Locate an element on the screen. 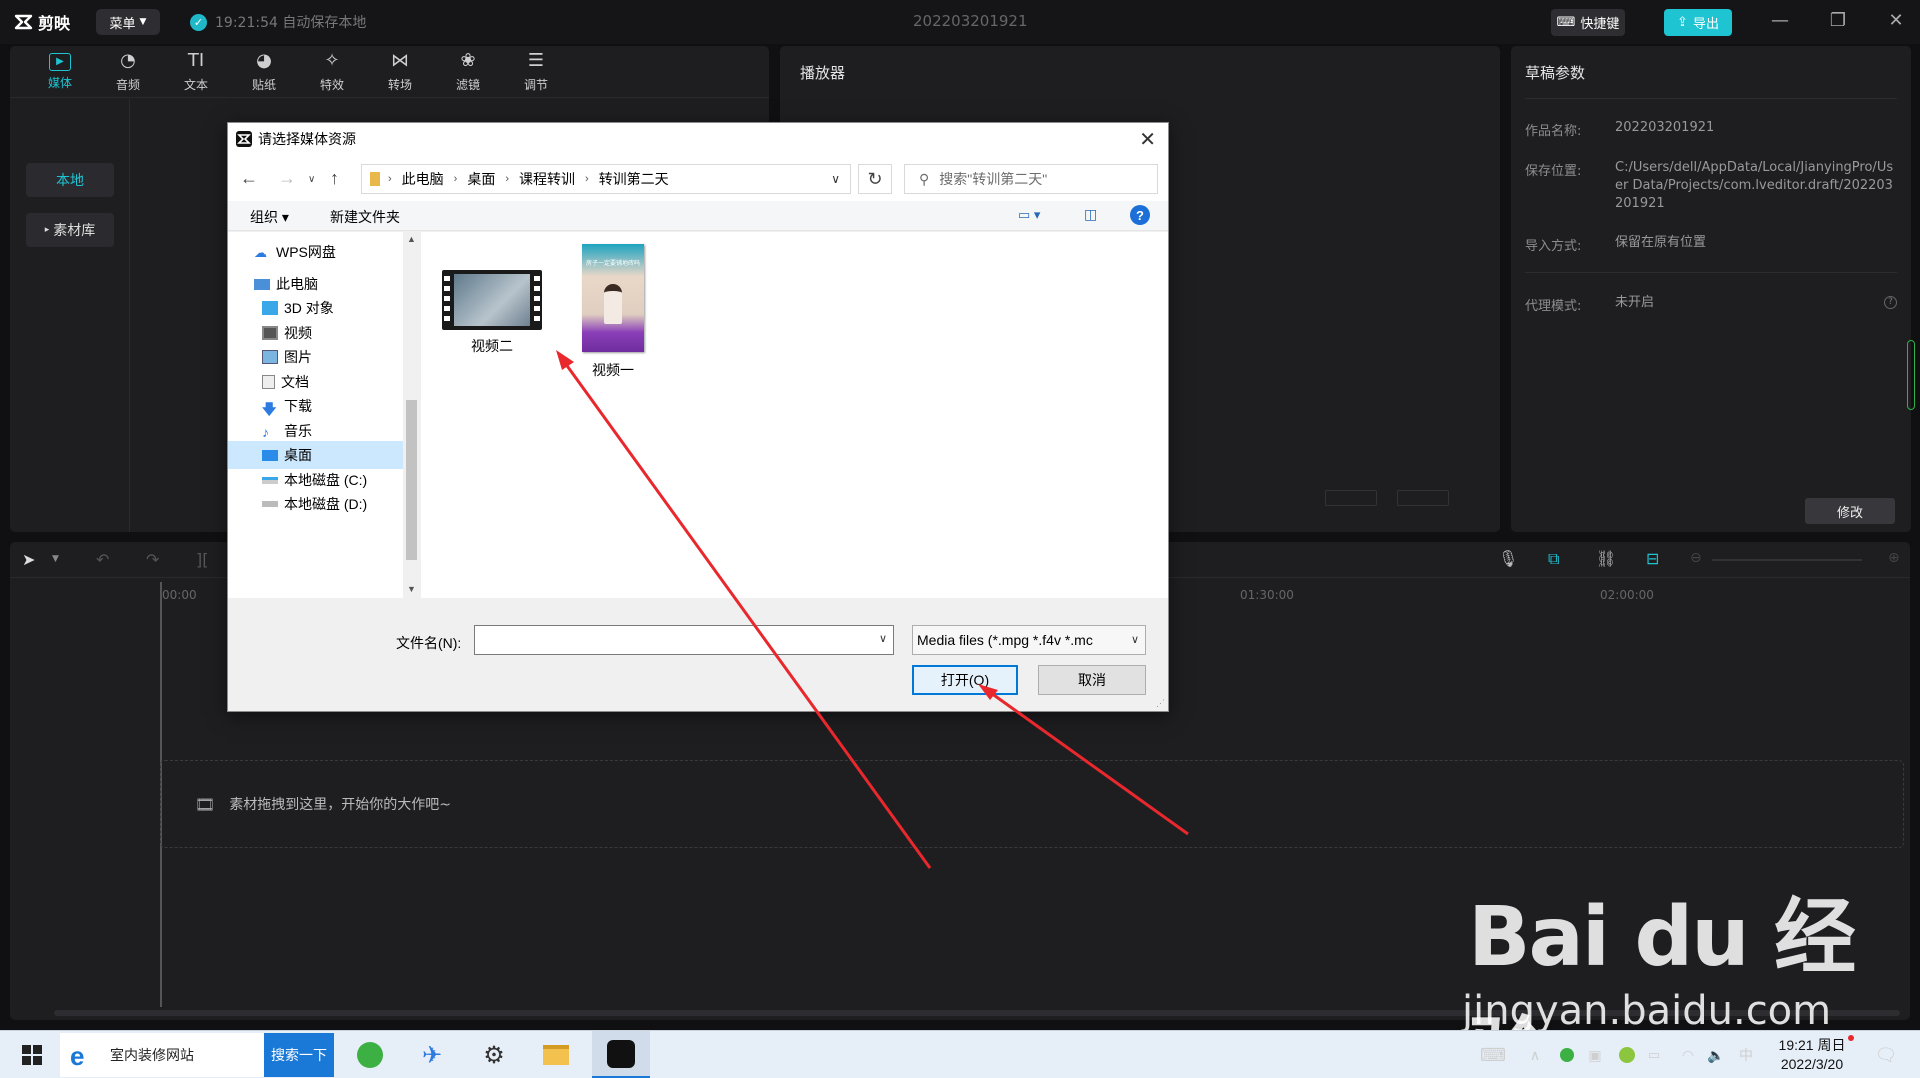 This screenshot has height=1078, width=1920. capcut-taskbar-icon is located at coordinates (621, 1054).